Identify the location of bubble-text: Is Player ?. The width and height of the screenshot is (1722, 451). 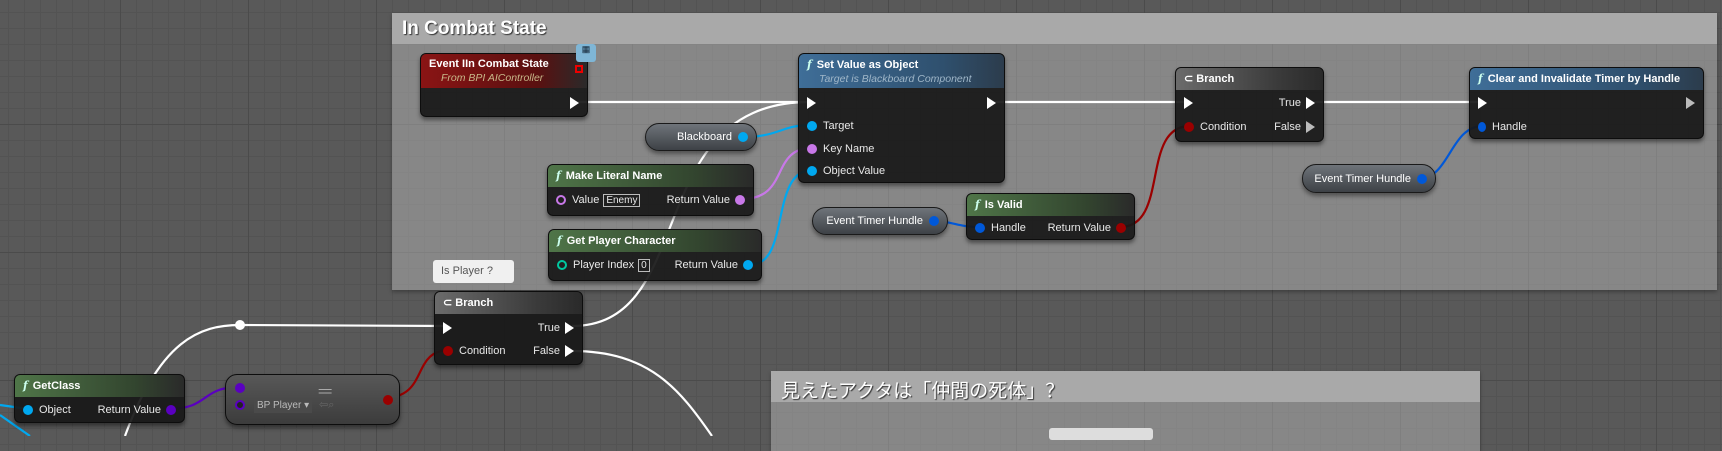
(467, 271).